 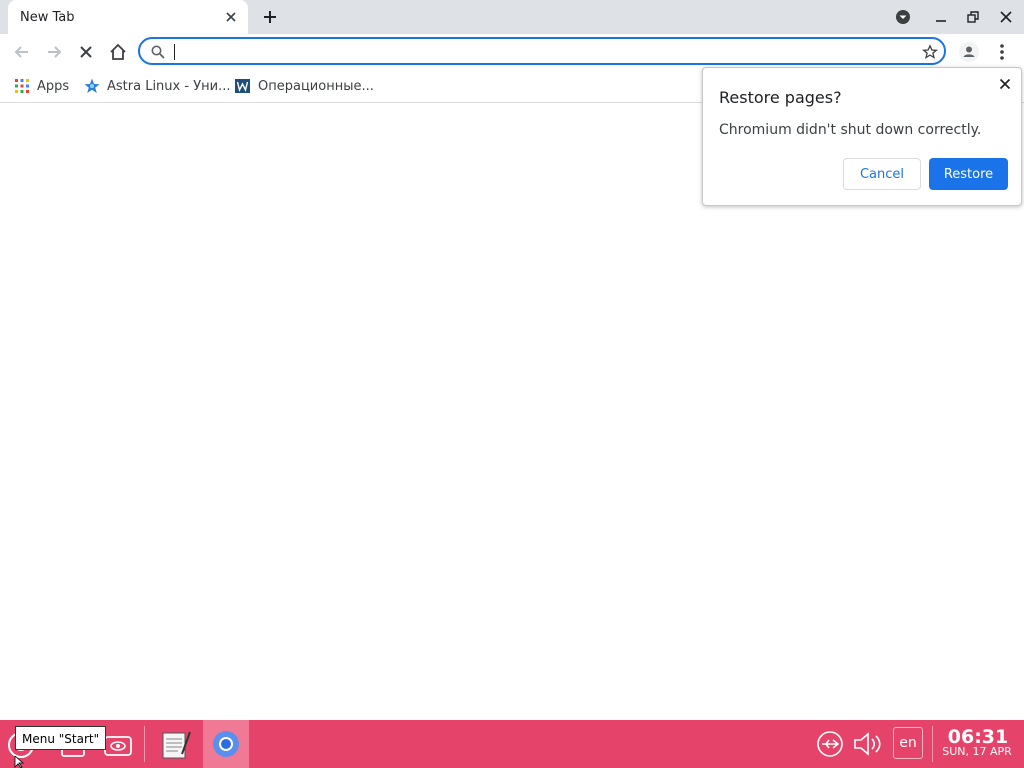 What do you see at coordinates (830, 744) in the screenshot?
I see `network-usb-icon` at bounding box center [830, 744].